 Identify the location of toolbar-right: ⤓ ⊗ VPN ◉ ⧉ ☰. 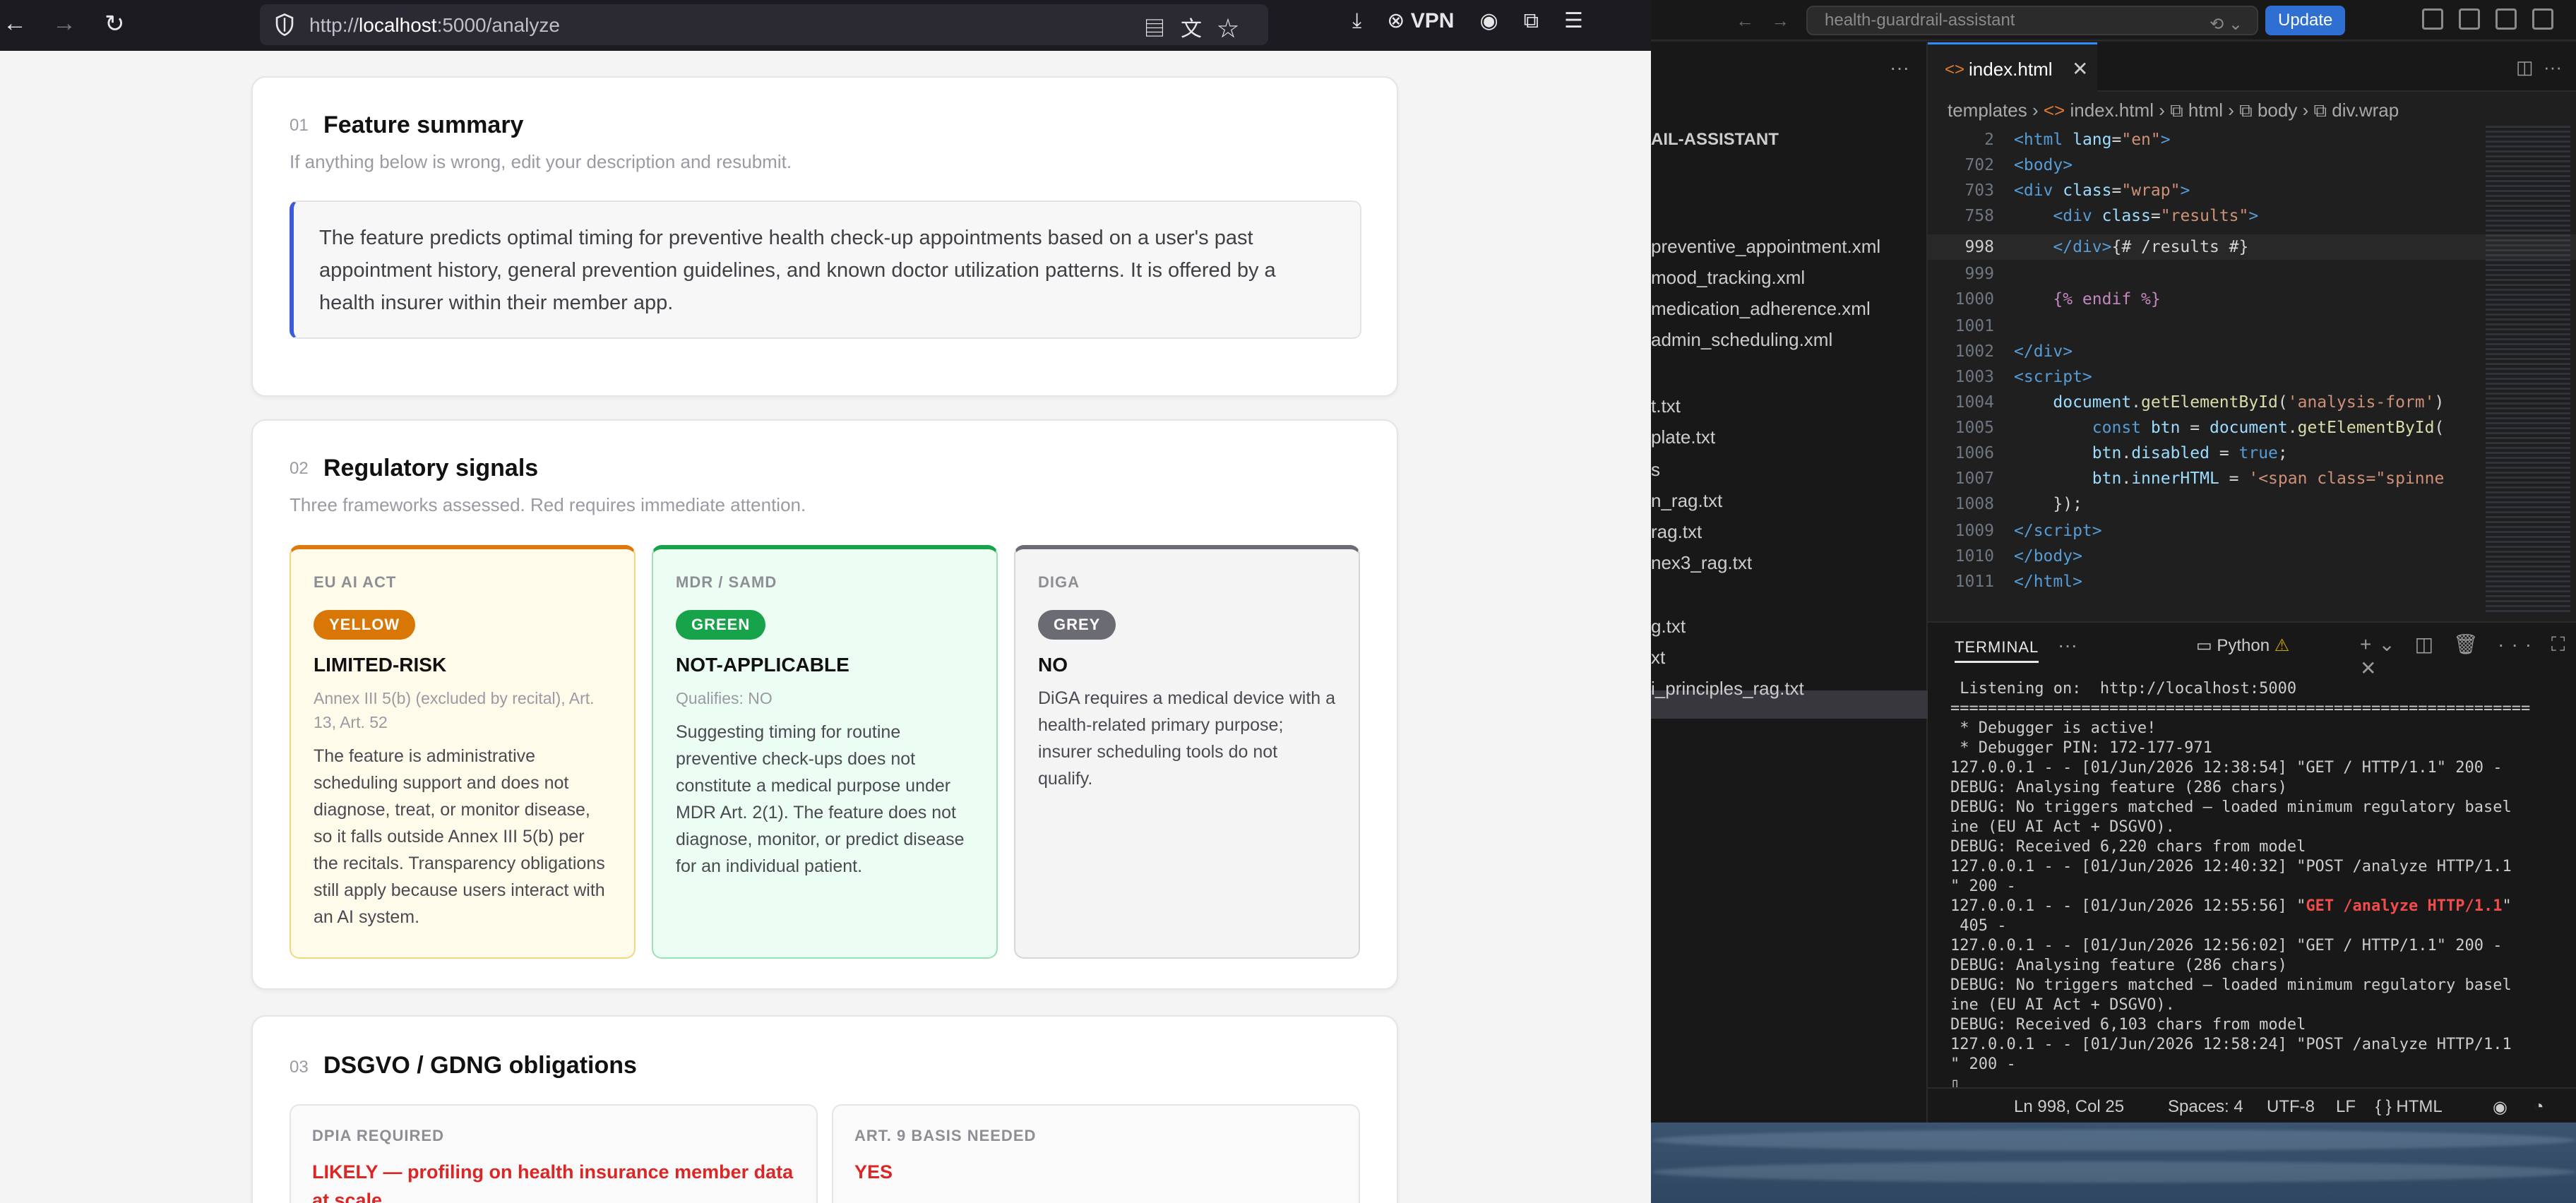
(1480, 20).